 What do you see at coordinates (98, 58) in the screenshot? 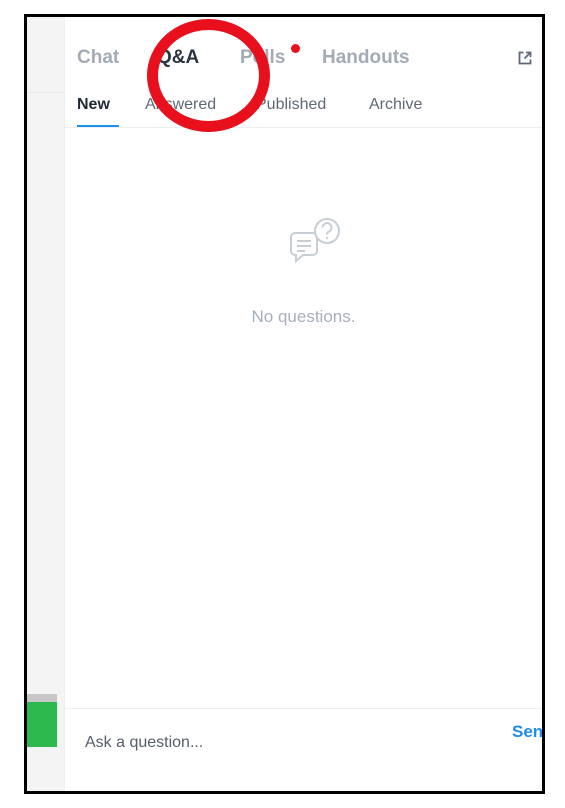
I see `tab-chat: Chat` at bounding box center [98, 58].